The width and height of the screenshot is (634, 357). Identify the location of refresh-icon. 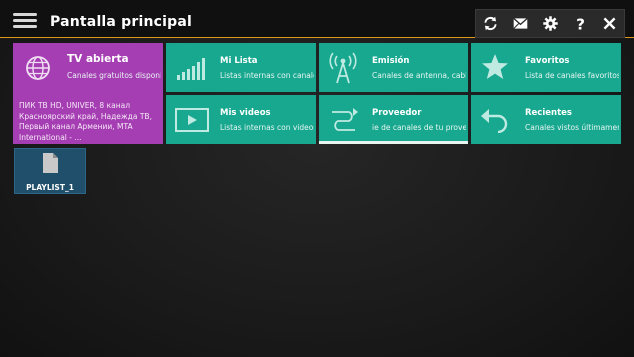
(490, 23).